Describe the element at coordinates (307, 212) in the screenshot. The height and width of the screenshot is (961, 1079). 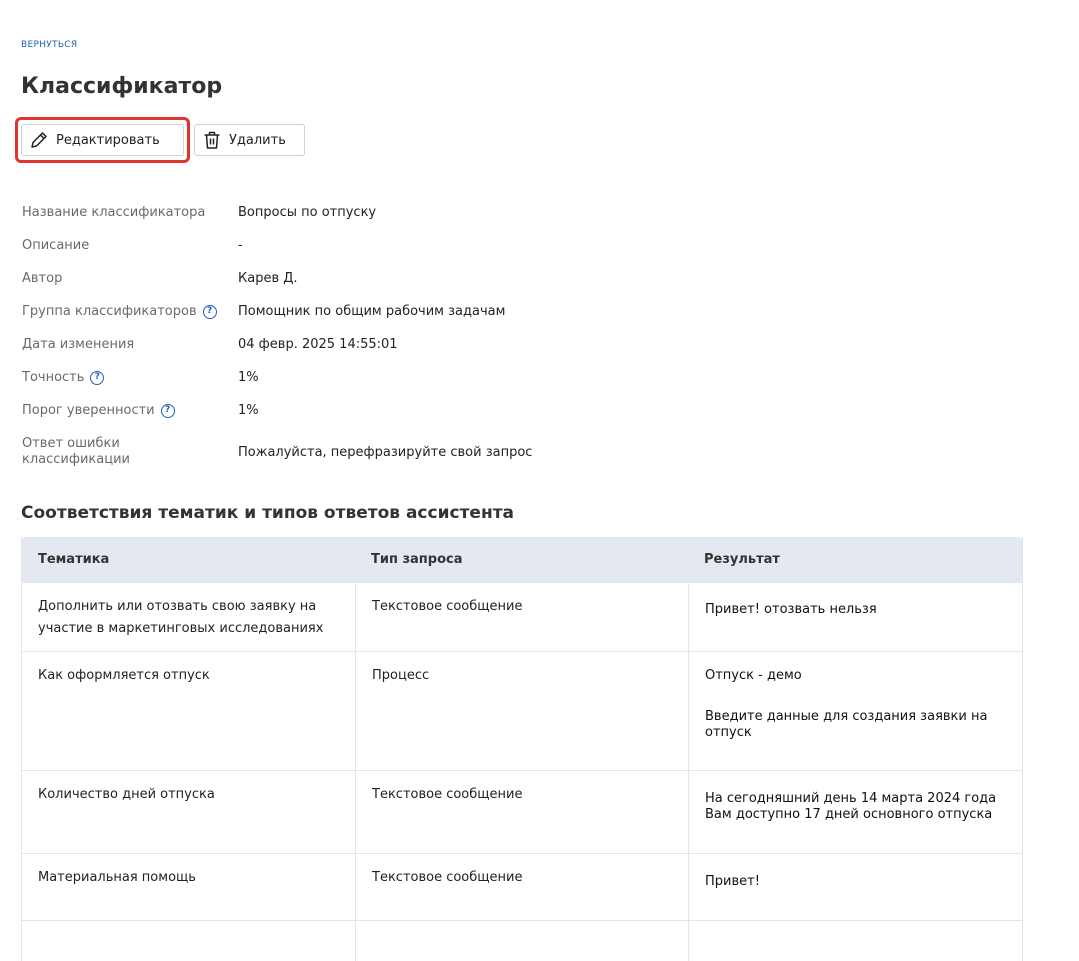
I see `property-value: Вопросы по отпуску` at that location.